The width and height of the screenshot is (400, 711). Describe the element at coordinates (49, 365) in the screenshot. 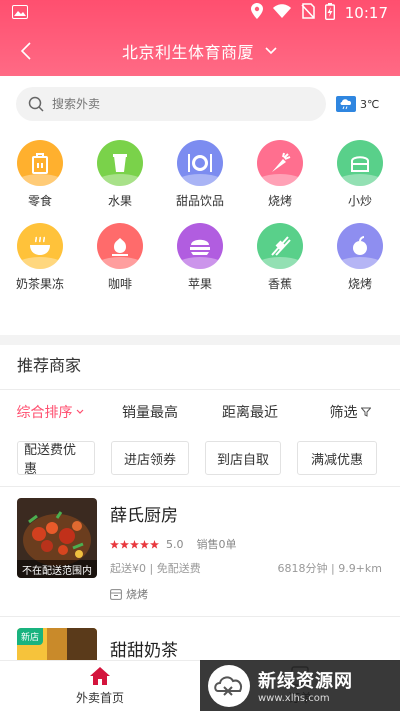

I see `section-title: 推荐商家` at that location.